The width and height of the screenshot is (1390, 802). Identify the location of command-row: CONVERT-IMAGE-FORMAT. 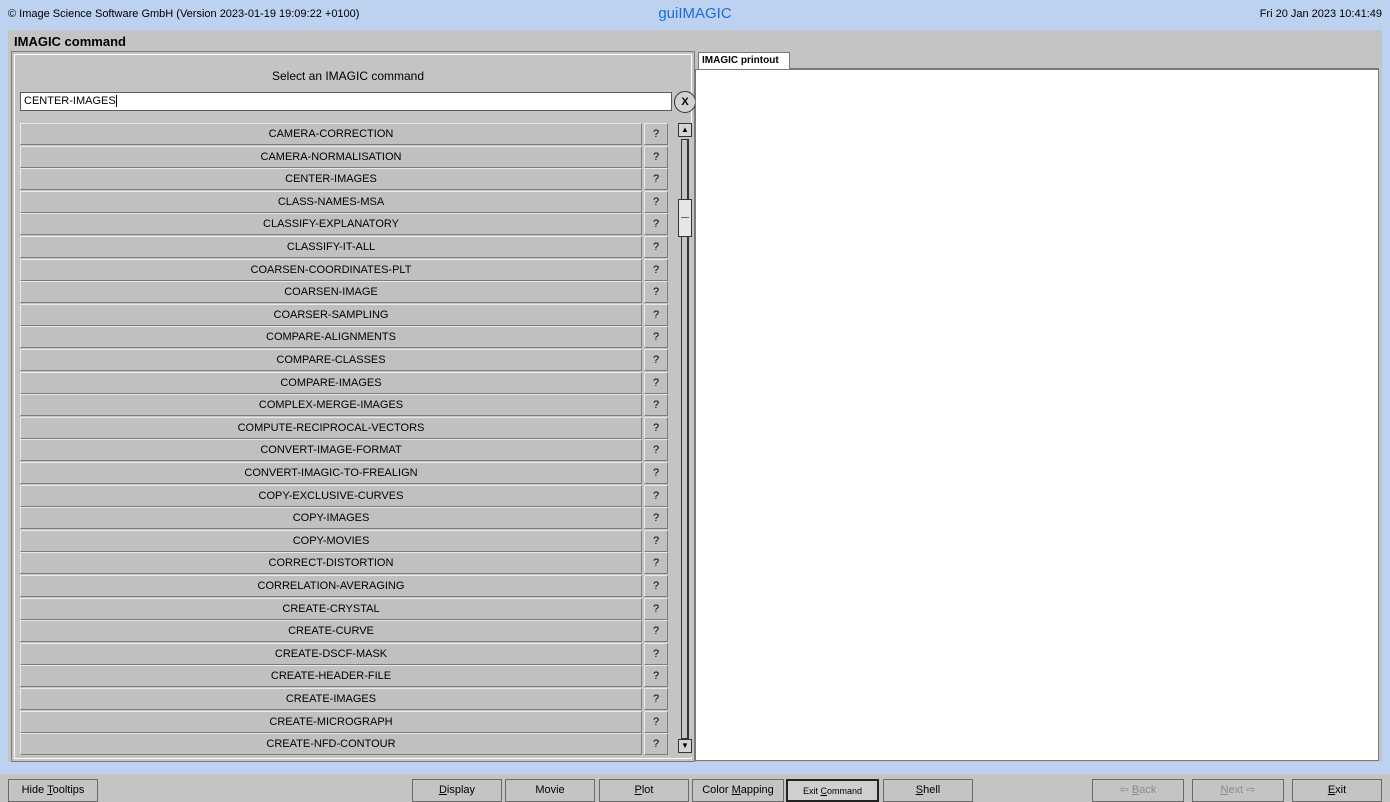
(331, 450).